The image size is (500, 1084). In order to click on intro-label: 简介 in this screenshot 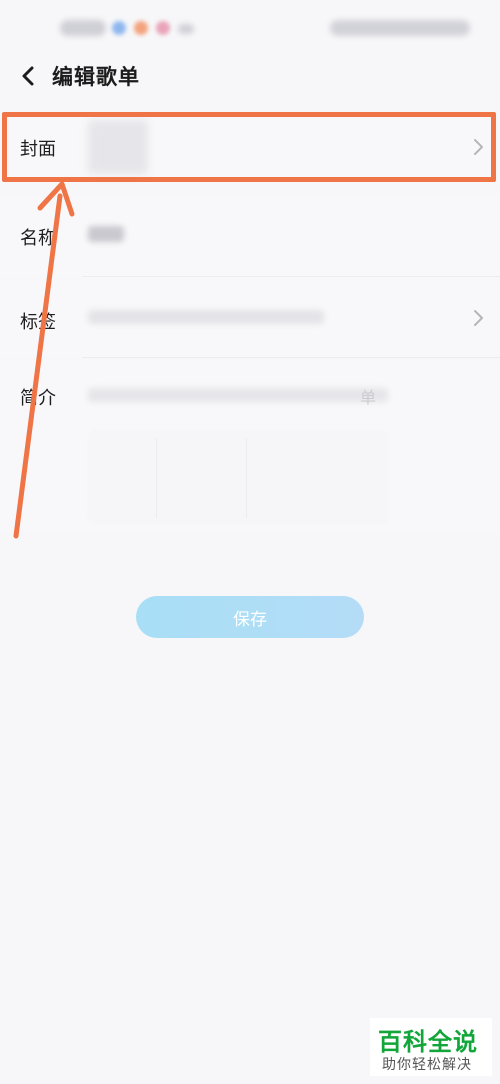, I will do `click(38, 398)`.